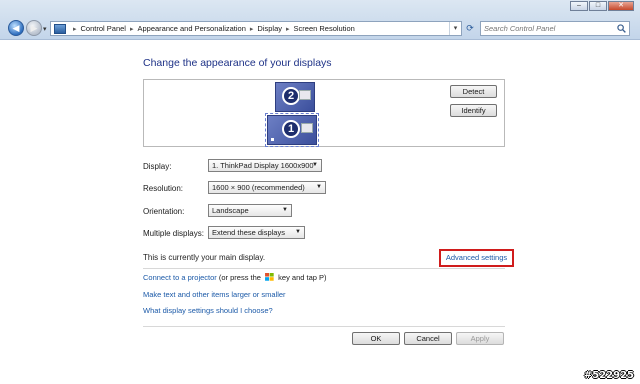 The height and width of the screenshot is (384, 640). What do you see at coordinates (480, 338) in the screenshot?
I see `apply-button: Apply` at bounding box center [480, 338].